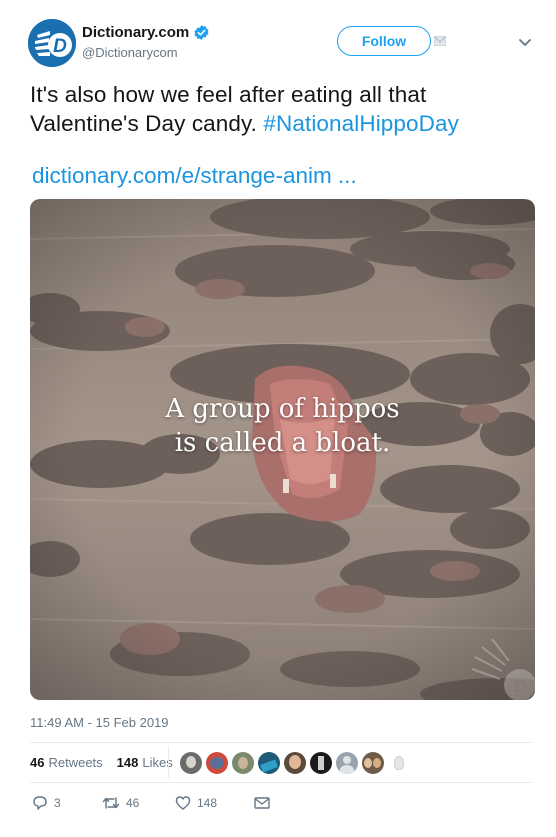  I want to click on reply-button: 3, so click(67, 803).